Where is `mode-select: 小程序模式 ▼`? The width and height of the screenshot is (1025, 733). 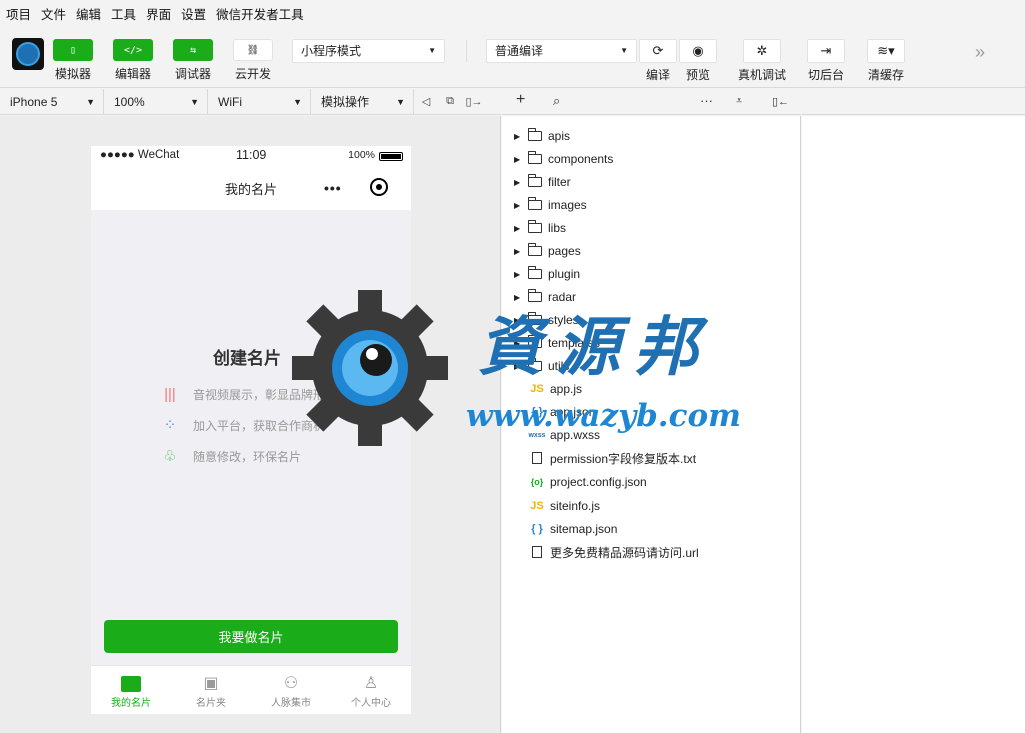
mode-select: 小程序模式 ▼ is located at coordinates (368, 51).